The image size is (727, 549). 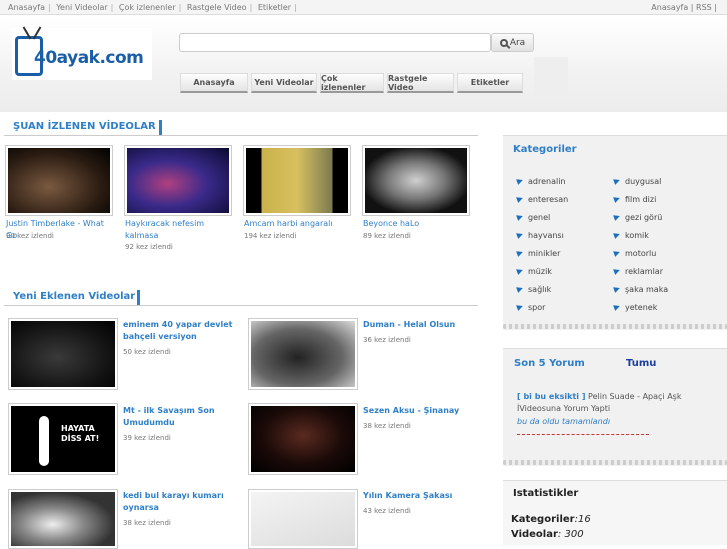 What do you see at coordinates (635, 253) in the screenshot?
I see `category-link: motorlu` at bounding box center [635, 253].